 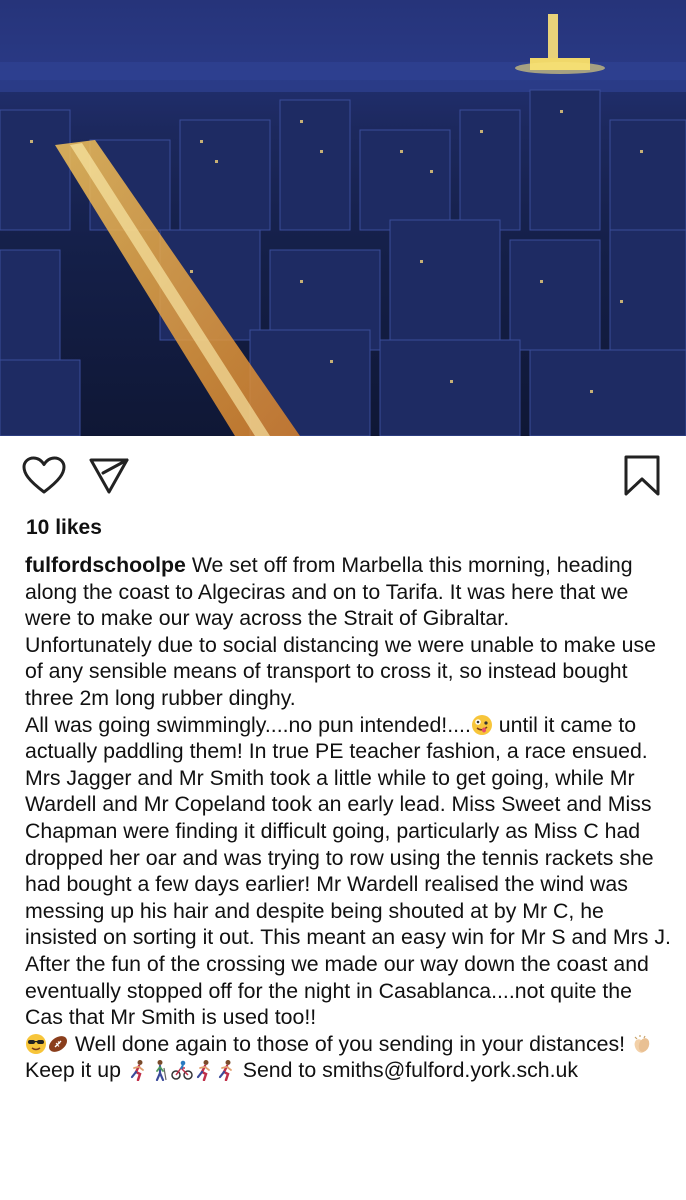 What do you see at coordinates (76, 1070) in the screenshot?
I see `caption-text: Keep it up` at bounding box center [76, 1070].